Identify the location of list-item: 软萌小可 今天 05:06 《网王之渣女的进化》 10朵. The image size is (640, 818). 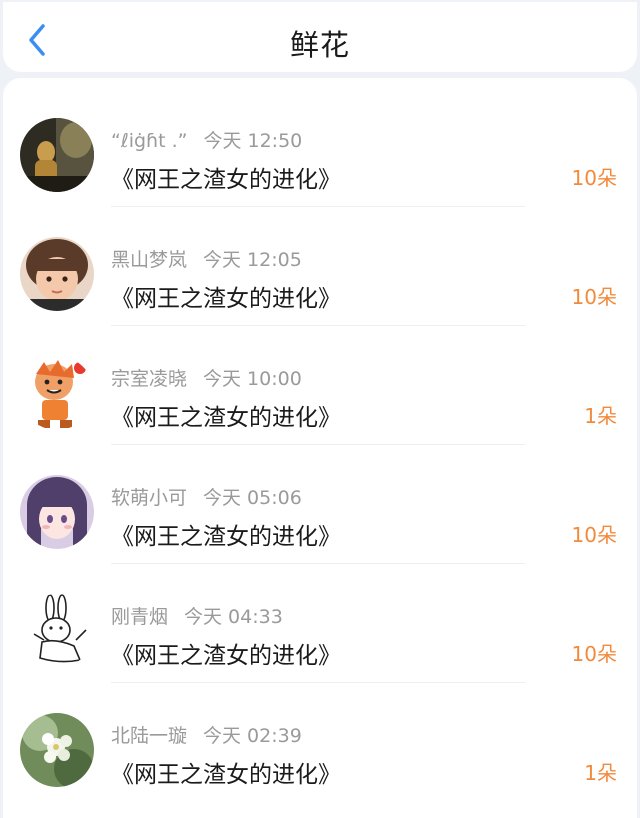
(320, 504).